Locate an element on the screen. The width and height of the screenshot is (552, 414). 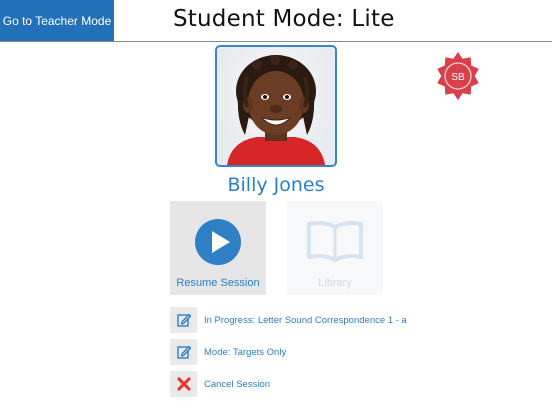
student-name: Billy Jones is located at coordinates (276, 185).